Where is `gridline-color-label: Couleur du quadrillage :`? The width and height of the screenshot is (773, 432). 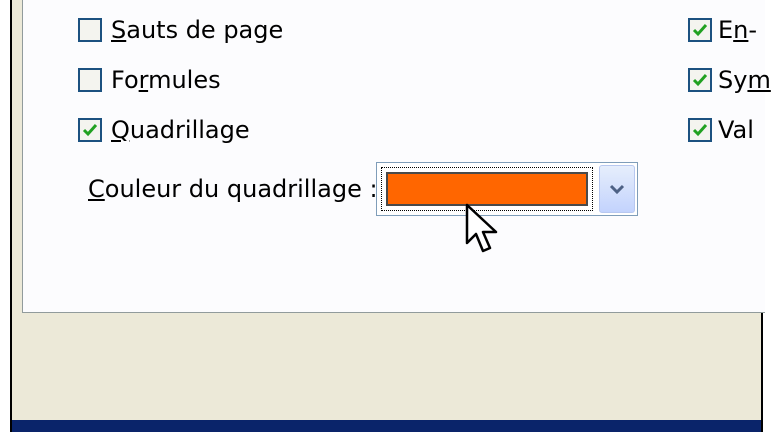
gridline-color-label: Couleur du quadrillage : is located at coordinates (233, 189).